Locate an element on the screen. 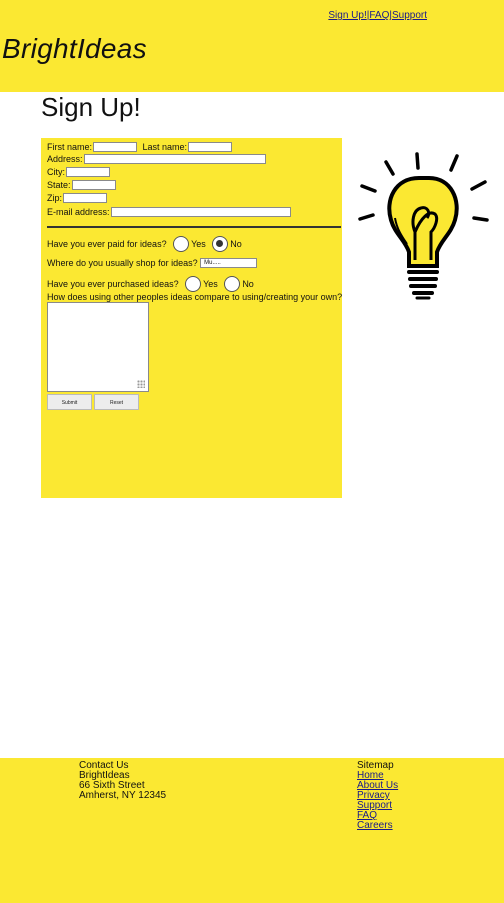 This screenshot has height=903, width=504. state-row: State: is located at coordinates (81, 184).